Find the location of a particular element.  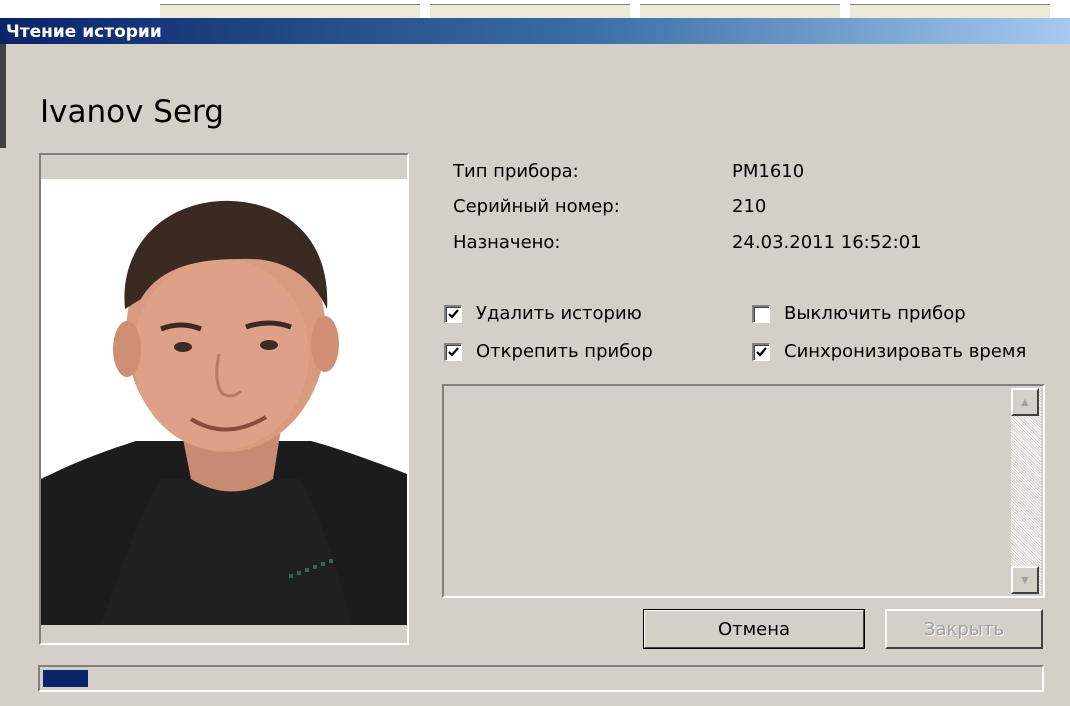

title-bar: Чтение истории is located at coordinates (535, 31).